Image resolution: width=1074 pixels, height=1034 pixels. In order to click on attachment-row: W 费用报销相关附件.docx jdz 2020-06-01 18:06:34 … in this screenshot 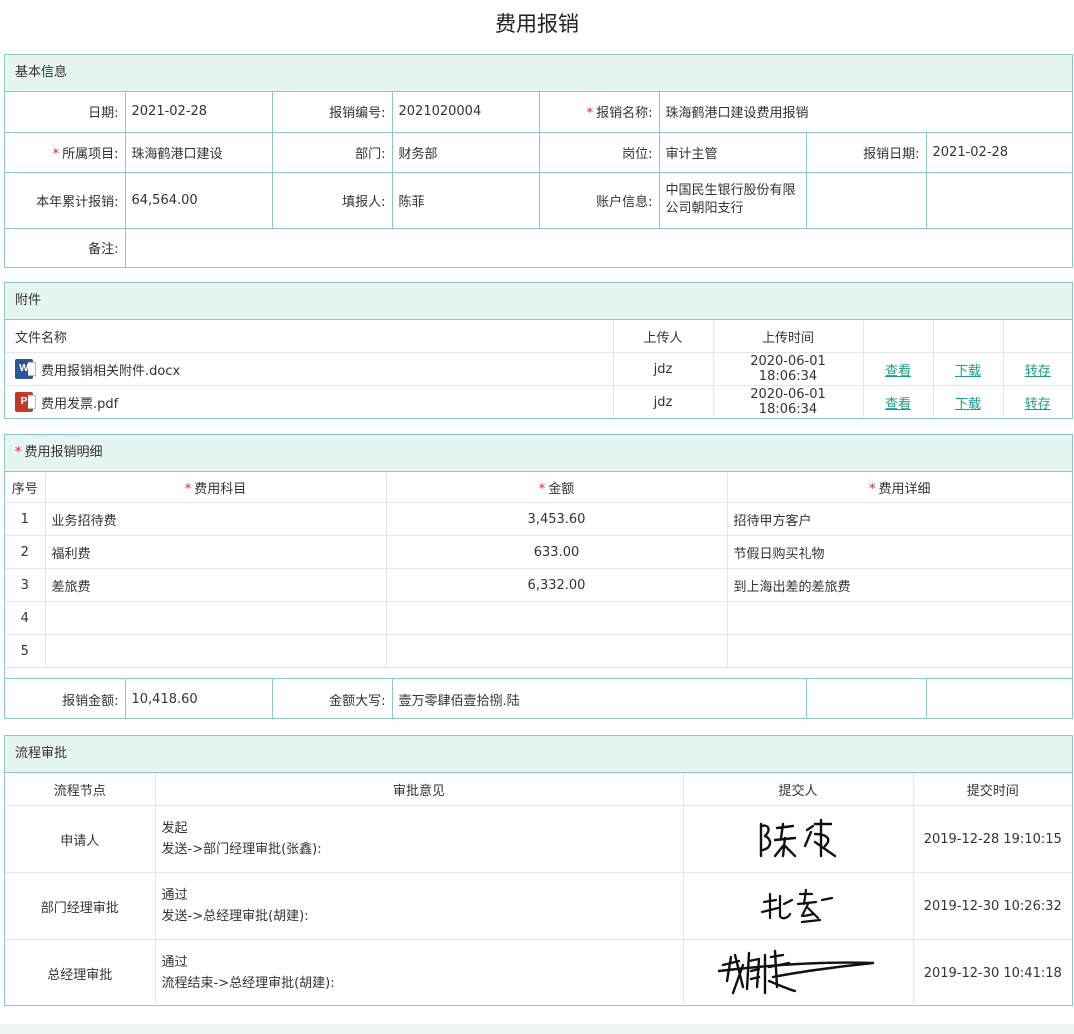, I will do `click(538, 369)`.